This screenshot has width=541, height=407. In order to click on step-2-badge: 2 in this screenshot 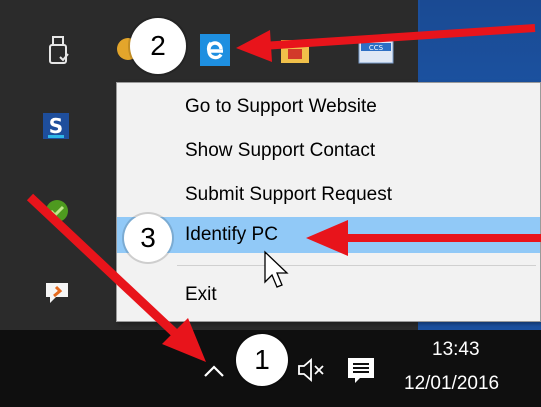, I will do `click(158, 46)`.